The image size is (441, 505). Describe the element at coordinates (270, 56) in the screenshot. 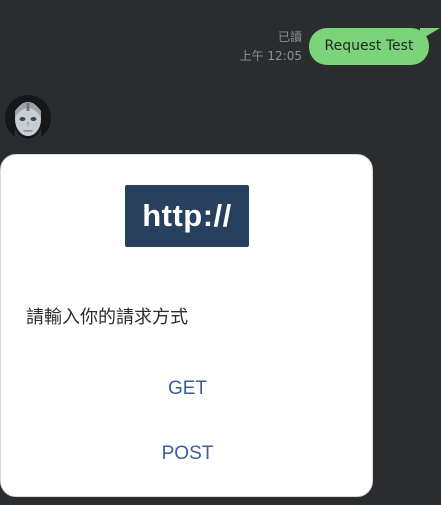

I see `message-time: 上午 12:05` at that location.